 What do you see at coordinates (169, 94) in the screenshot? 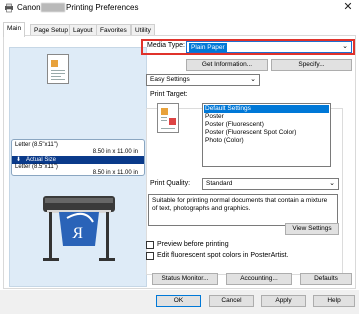
I see `print-target-label: Print Target:` at bounding box center [169, 94].